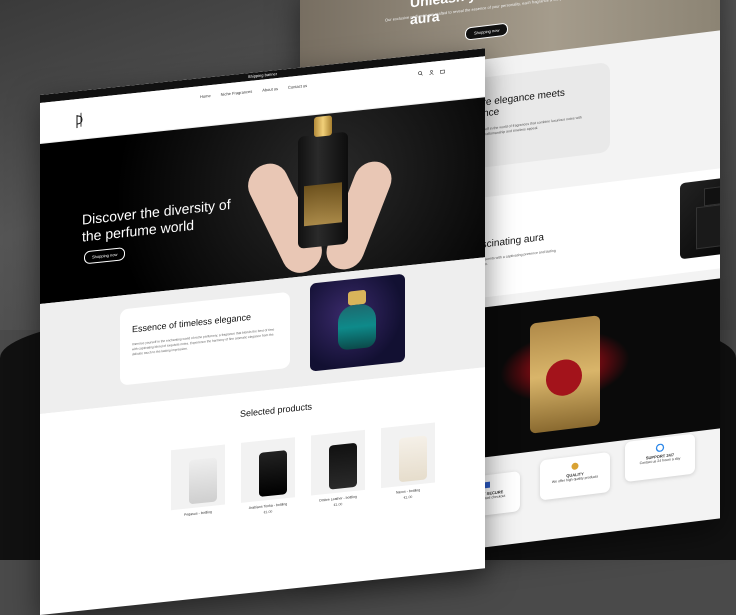 The height and width of the screenshot is (615, 736). Describe the element at coordinates (487, 31) in the screenshot. I see `back-hero-button: Shopping now` at that location.